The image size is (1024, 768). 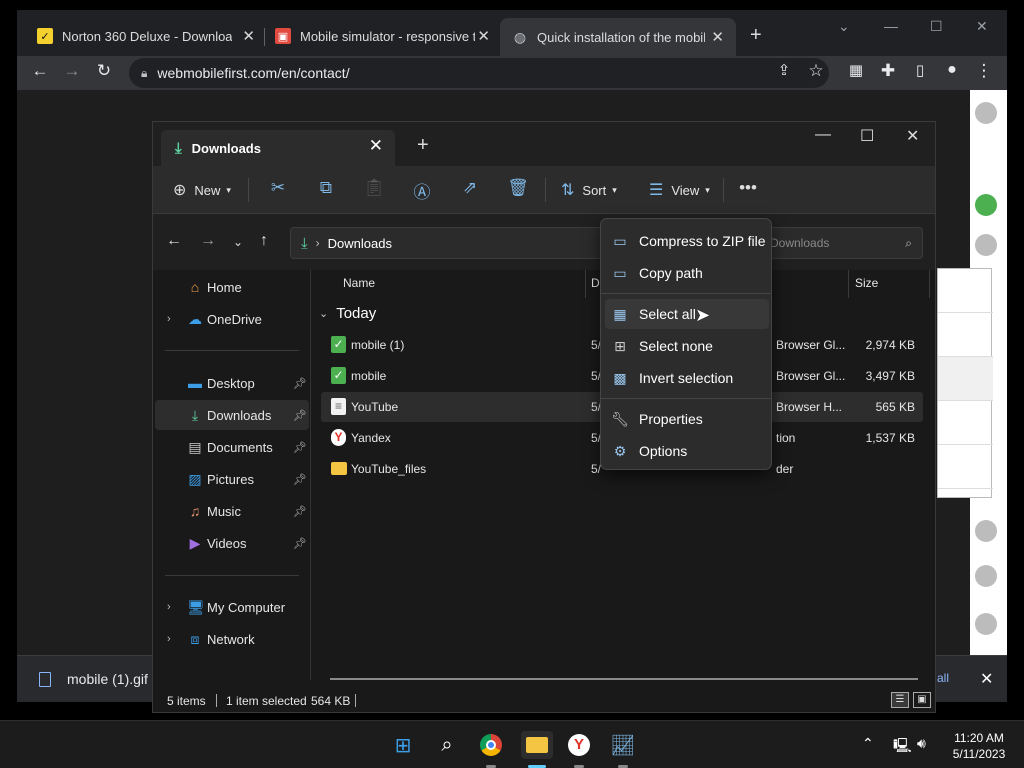 What do you see at coordinates (888, 71) in the screenshot?
I see `puzzle-icon: ✚` at bounding box center [888, 71].